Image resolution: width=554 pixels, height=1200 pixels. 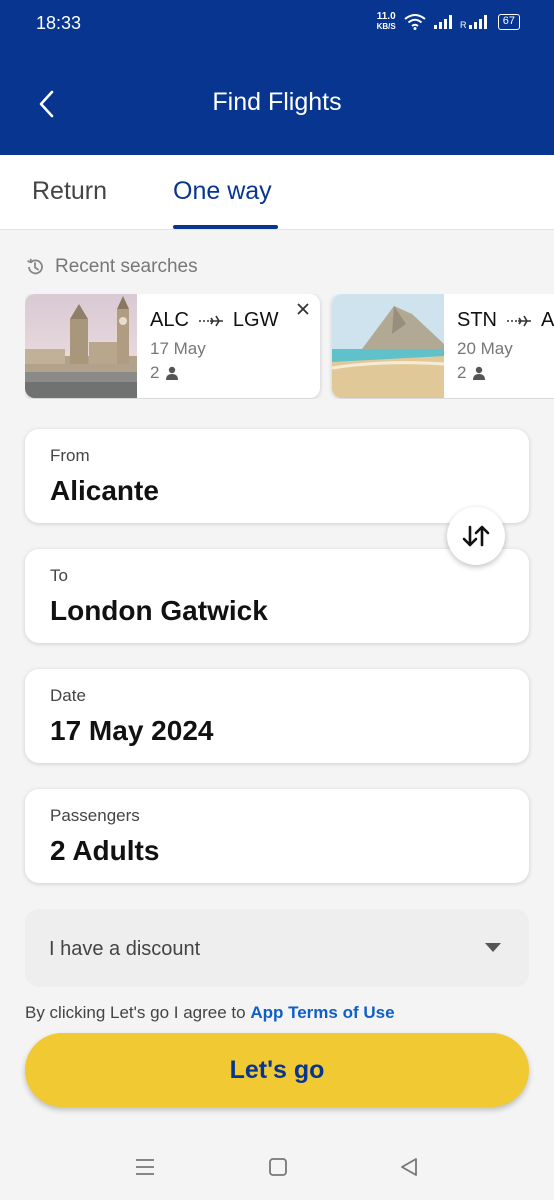 I want to click on status-time: 18:33, so click(x=59, y=23).